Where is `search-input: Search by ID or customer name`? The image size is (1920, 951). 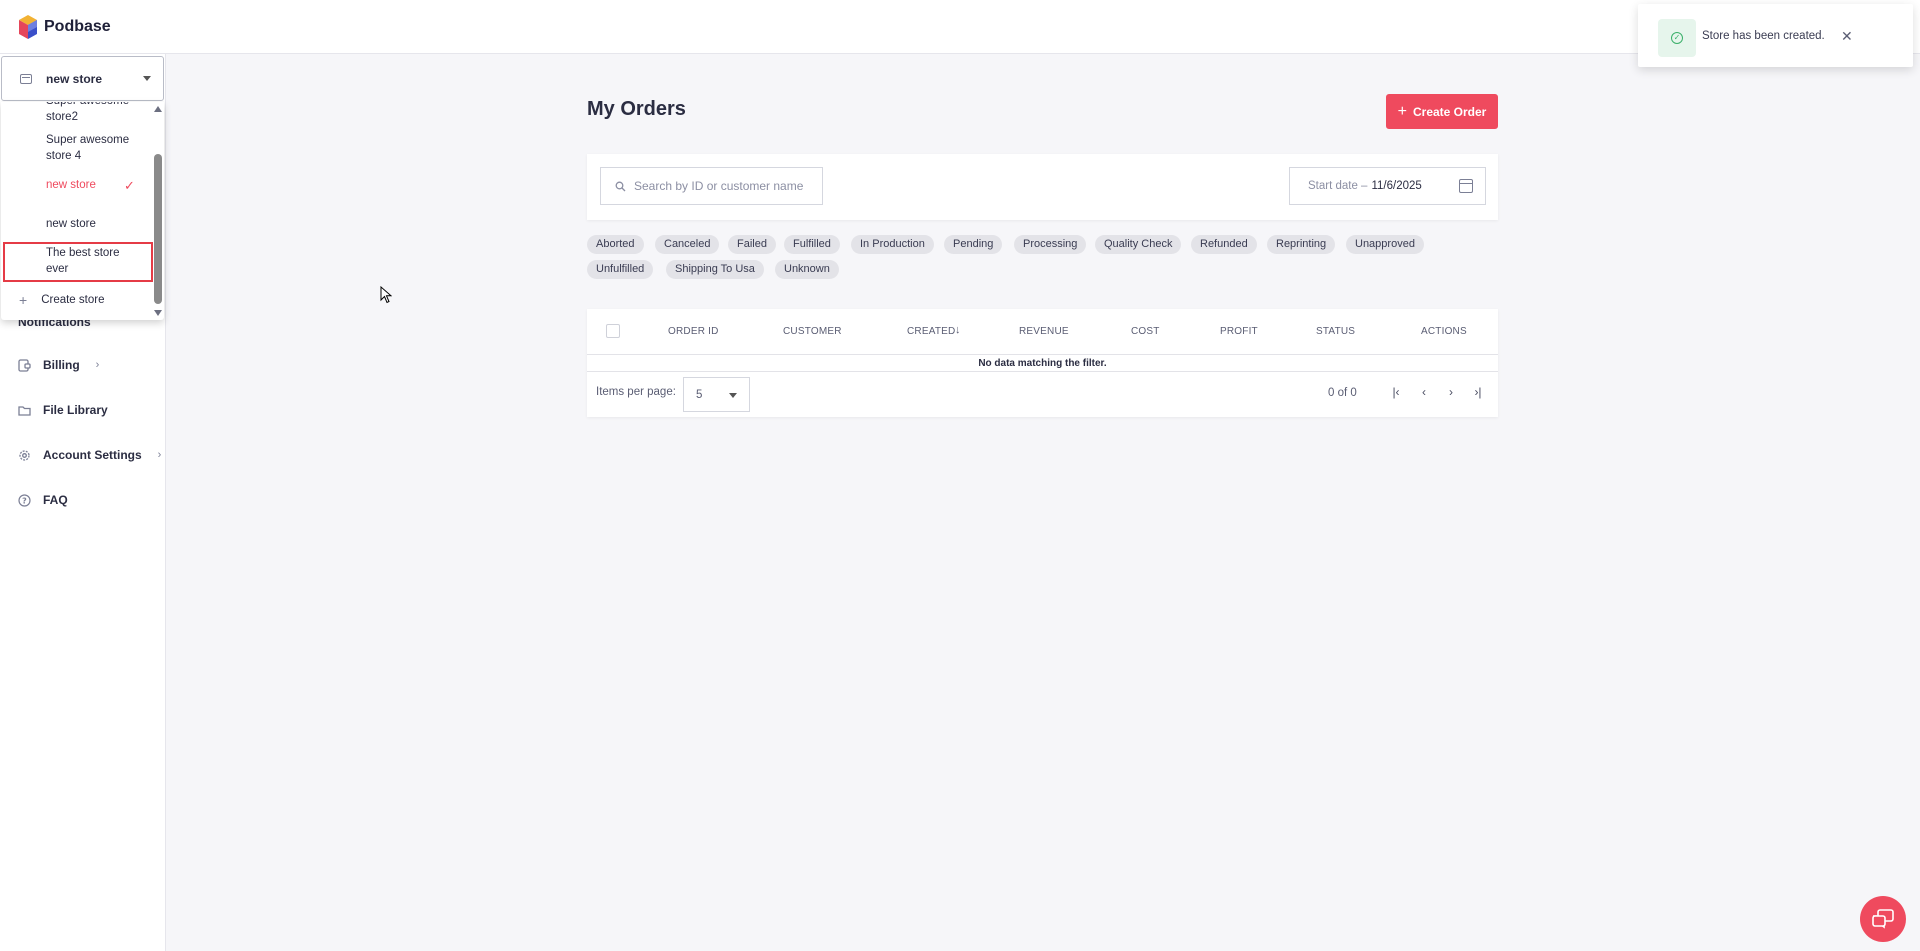
search-input: Search by ID or customer name is located at coordinates (711, 186).